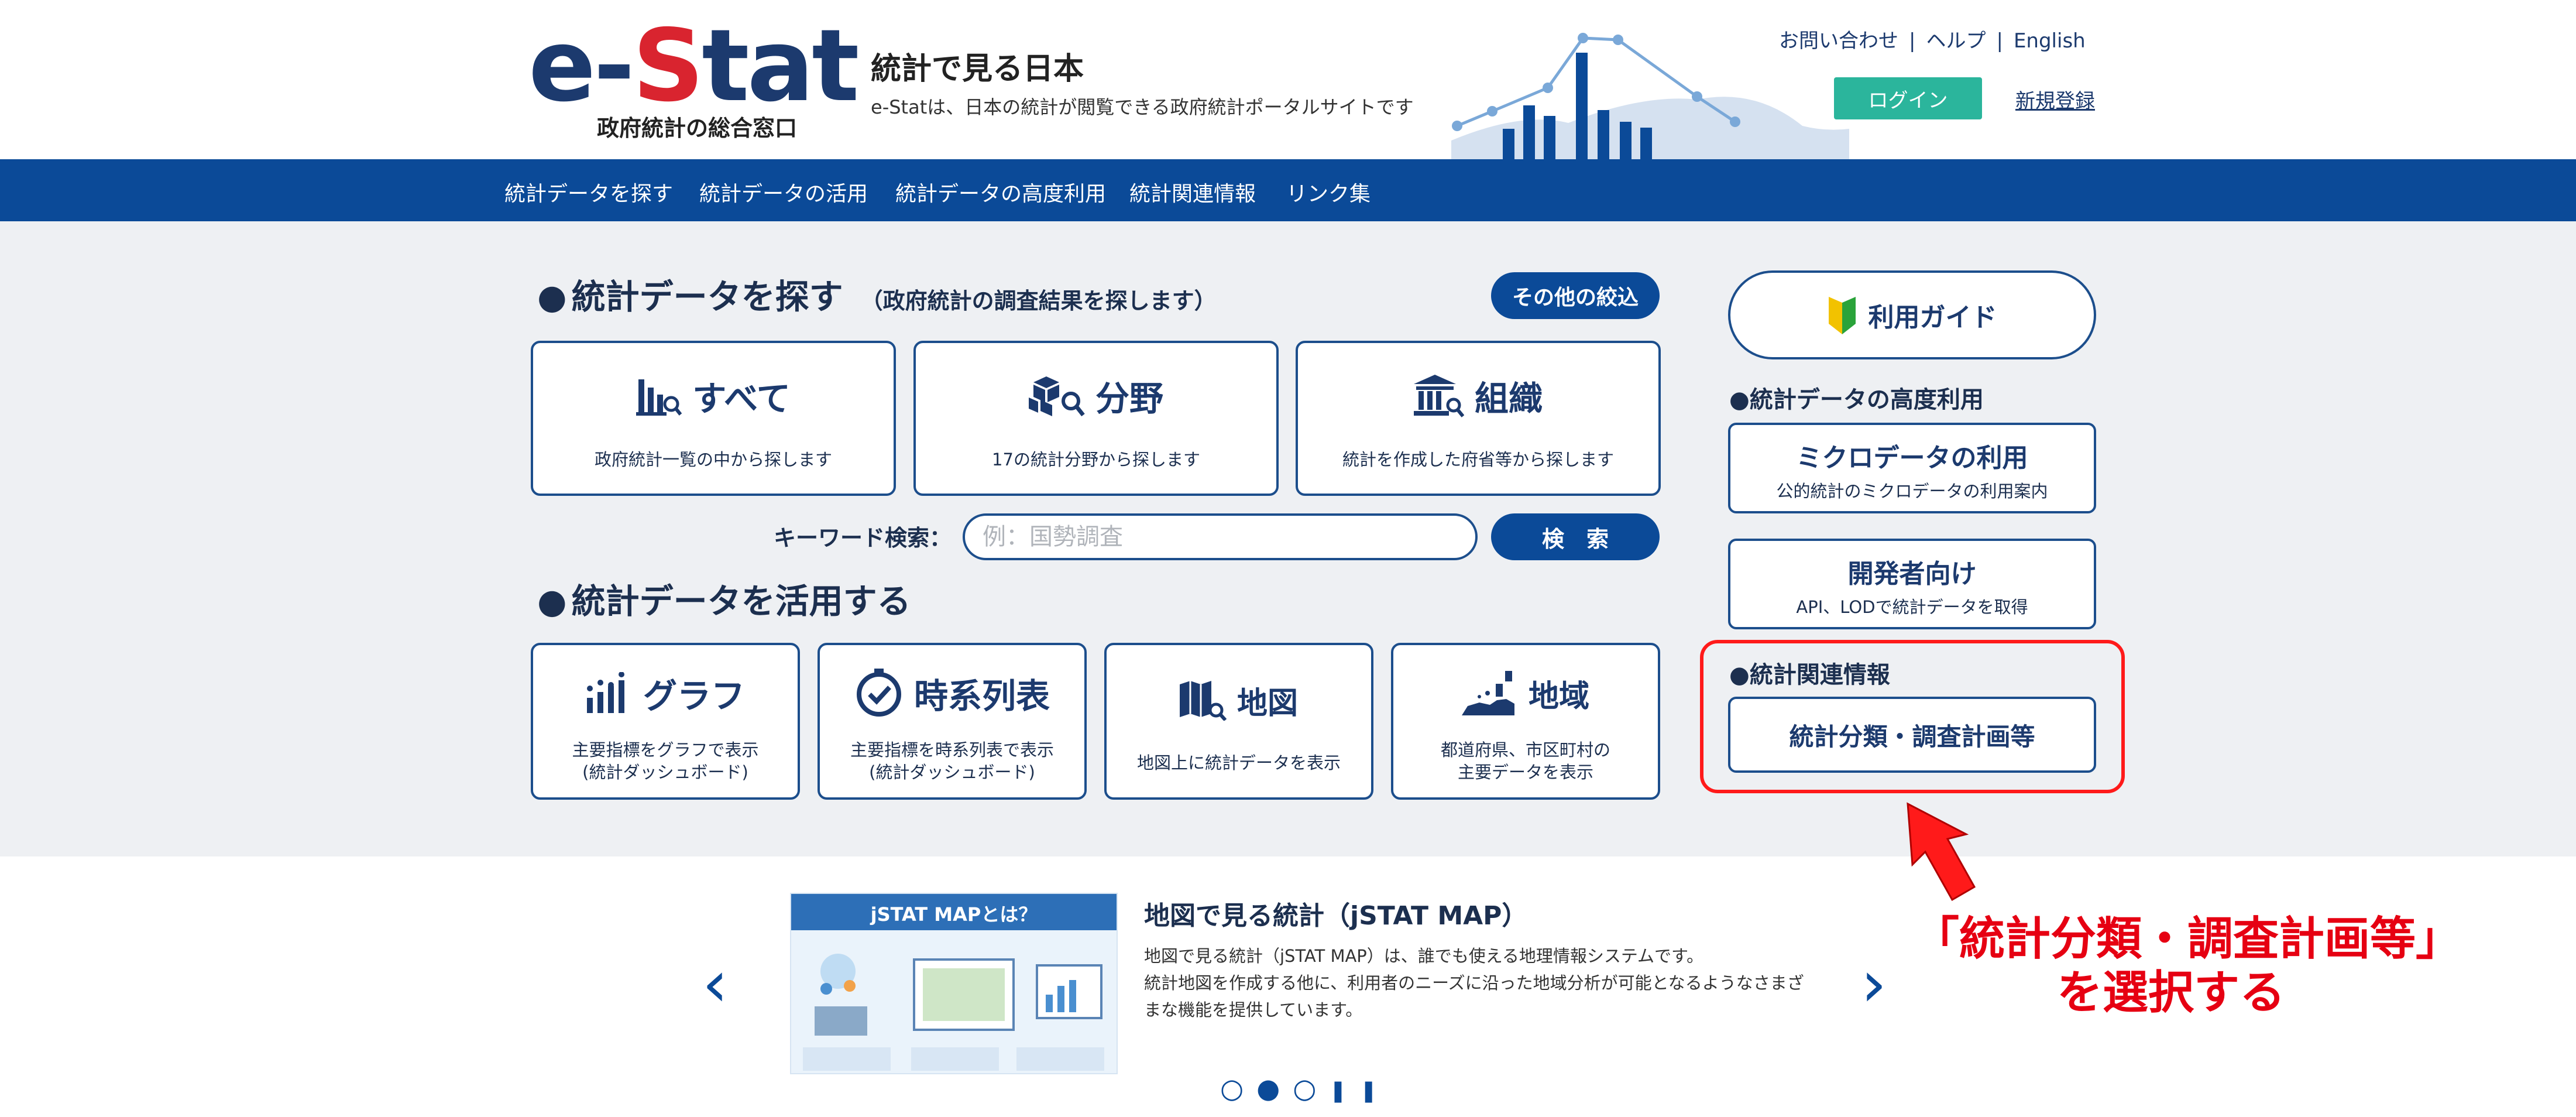 The height and width of the screenshot is (1117, 2576). What do you see at coordinates (1142, 107) in the screenshot?
I see `tagline-description: e-Statは、日本の統計が閲覧できる政府統計ポータルサイトです` at bounding box center [1142, 107].